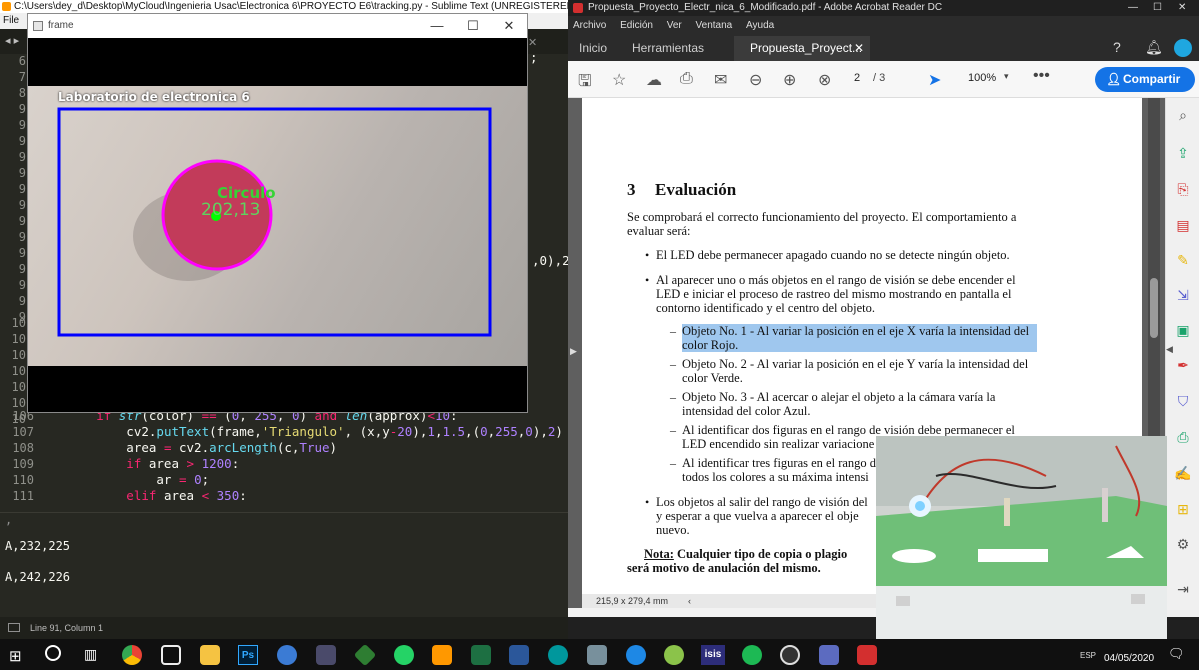  I want to click on tab-document: Propuesta_Proyect... ✕, so click(802, 48).